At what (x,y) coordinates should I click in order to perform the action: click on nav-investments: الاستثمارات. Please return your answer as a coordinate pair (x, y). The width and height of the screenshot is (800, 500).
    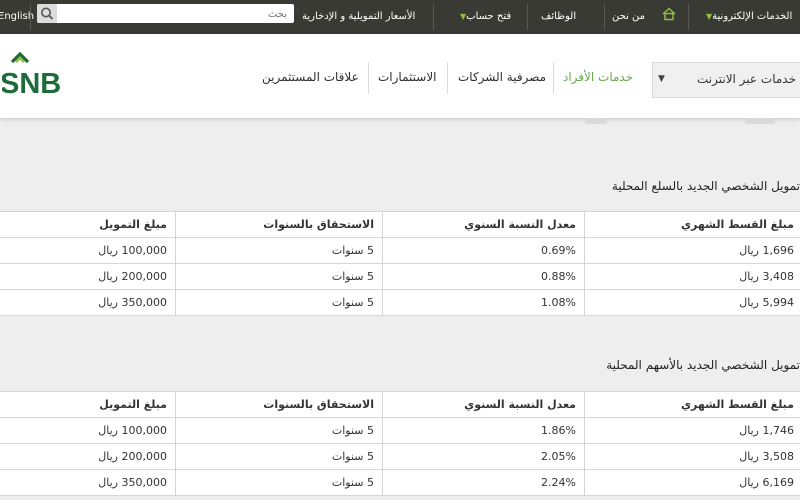
    Looking at the image, I should click on (407, 77).